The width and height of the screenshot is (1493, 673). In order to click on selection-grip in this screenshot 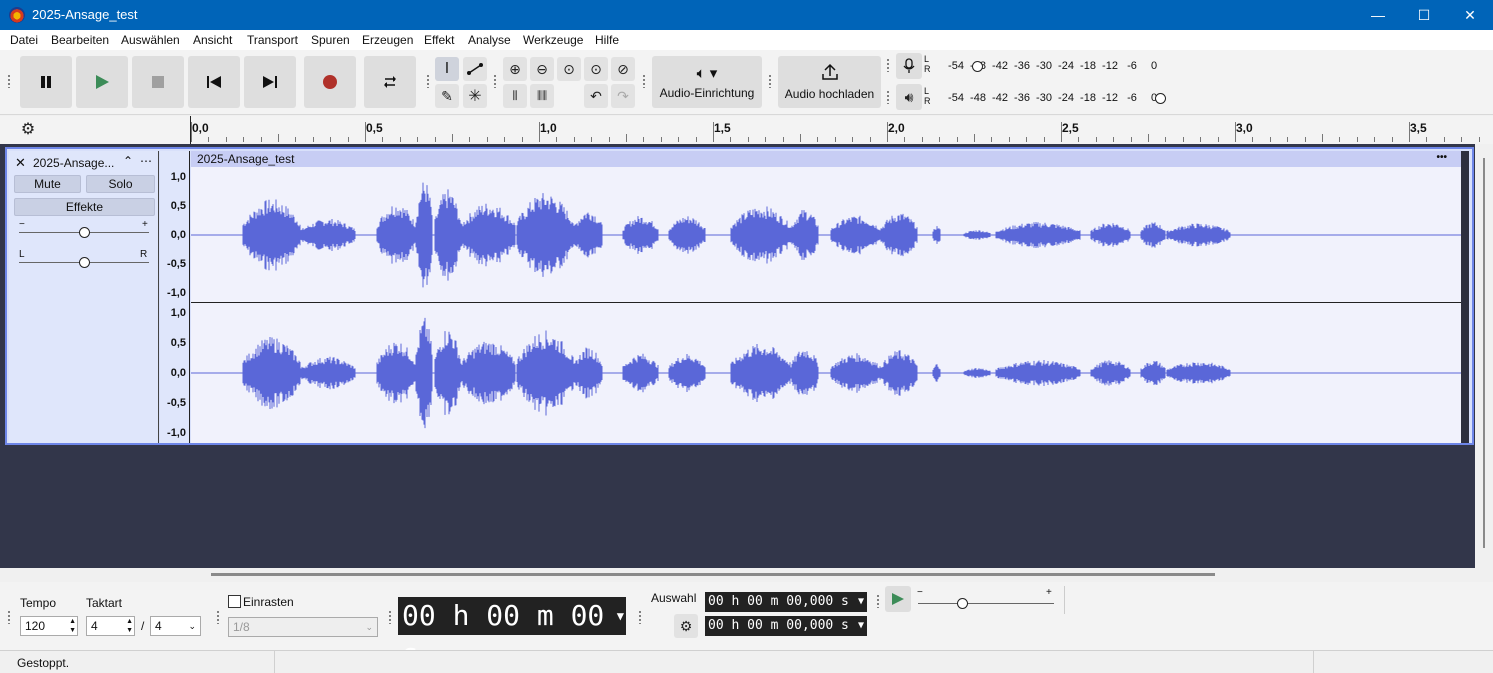, I will do `click(640, 617)`.